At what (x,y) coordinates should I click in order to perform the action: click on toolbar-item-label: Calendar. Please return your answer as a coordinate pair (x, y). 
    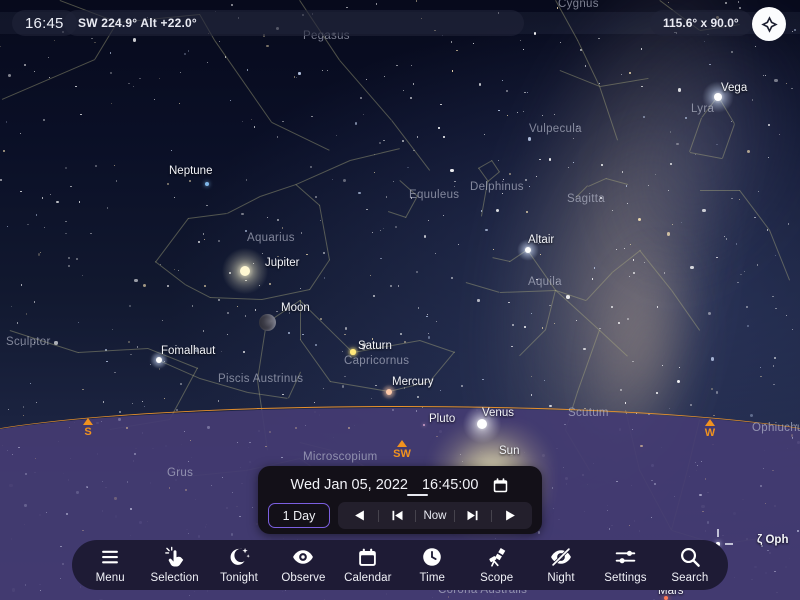
    Looking at the image, I should click on (368, 578).